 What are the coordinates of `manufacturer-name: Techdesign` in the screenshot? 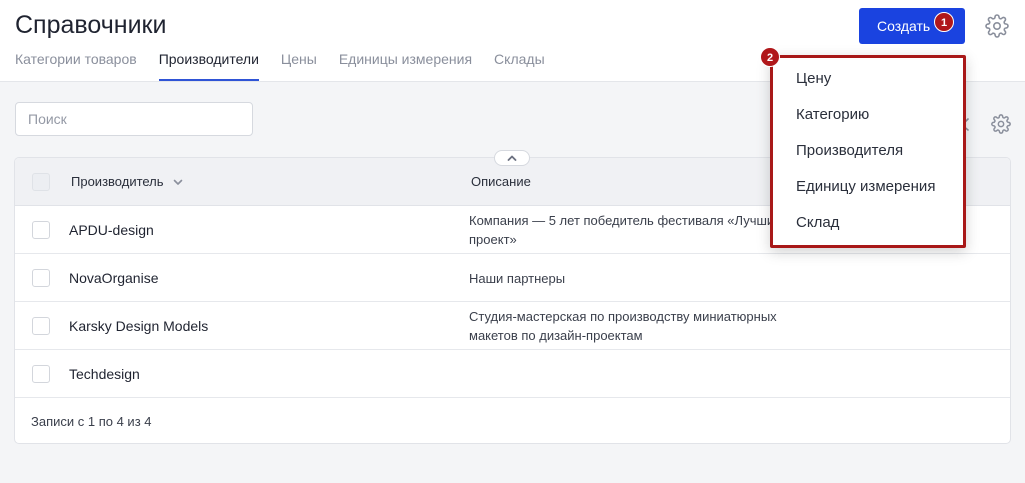 It's located at (104, 374).